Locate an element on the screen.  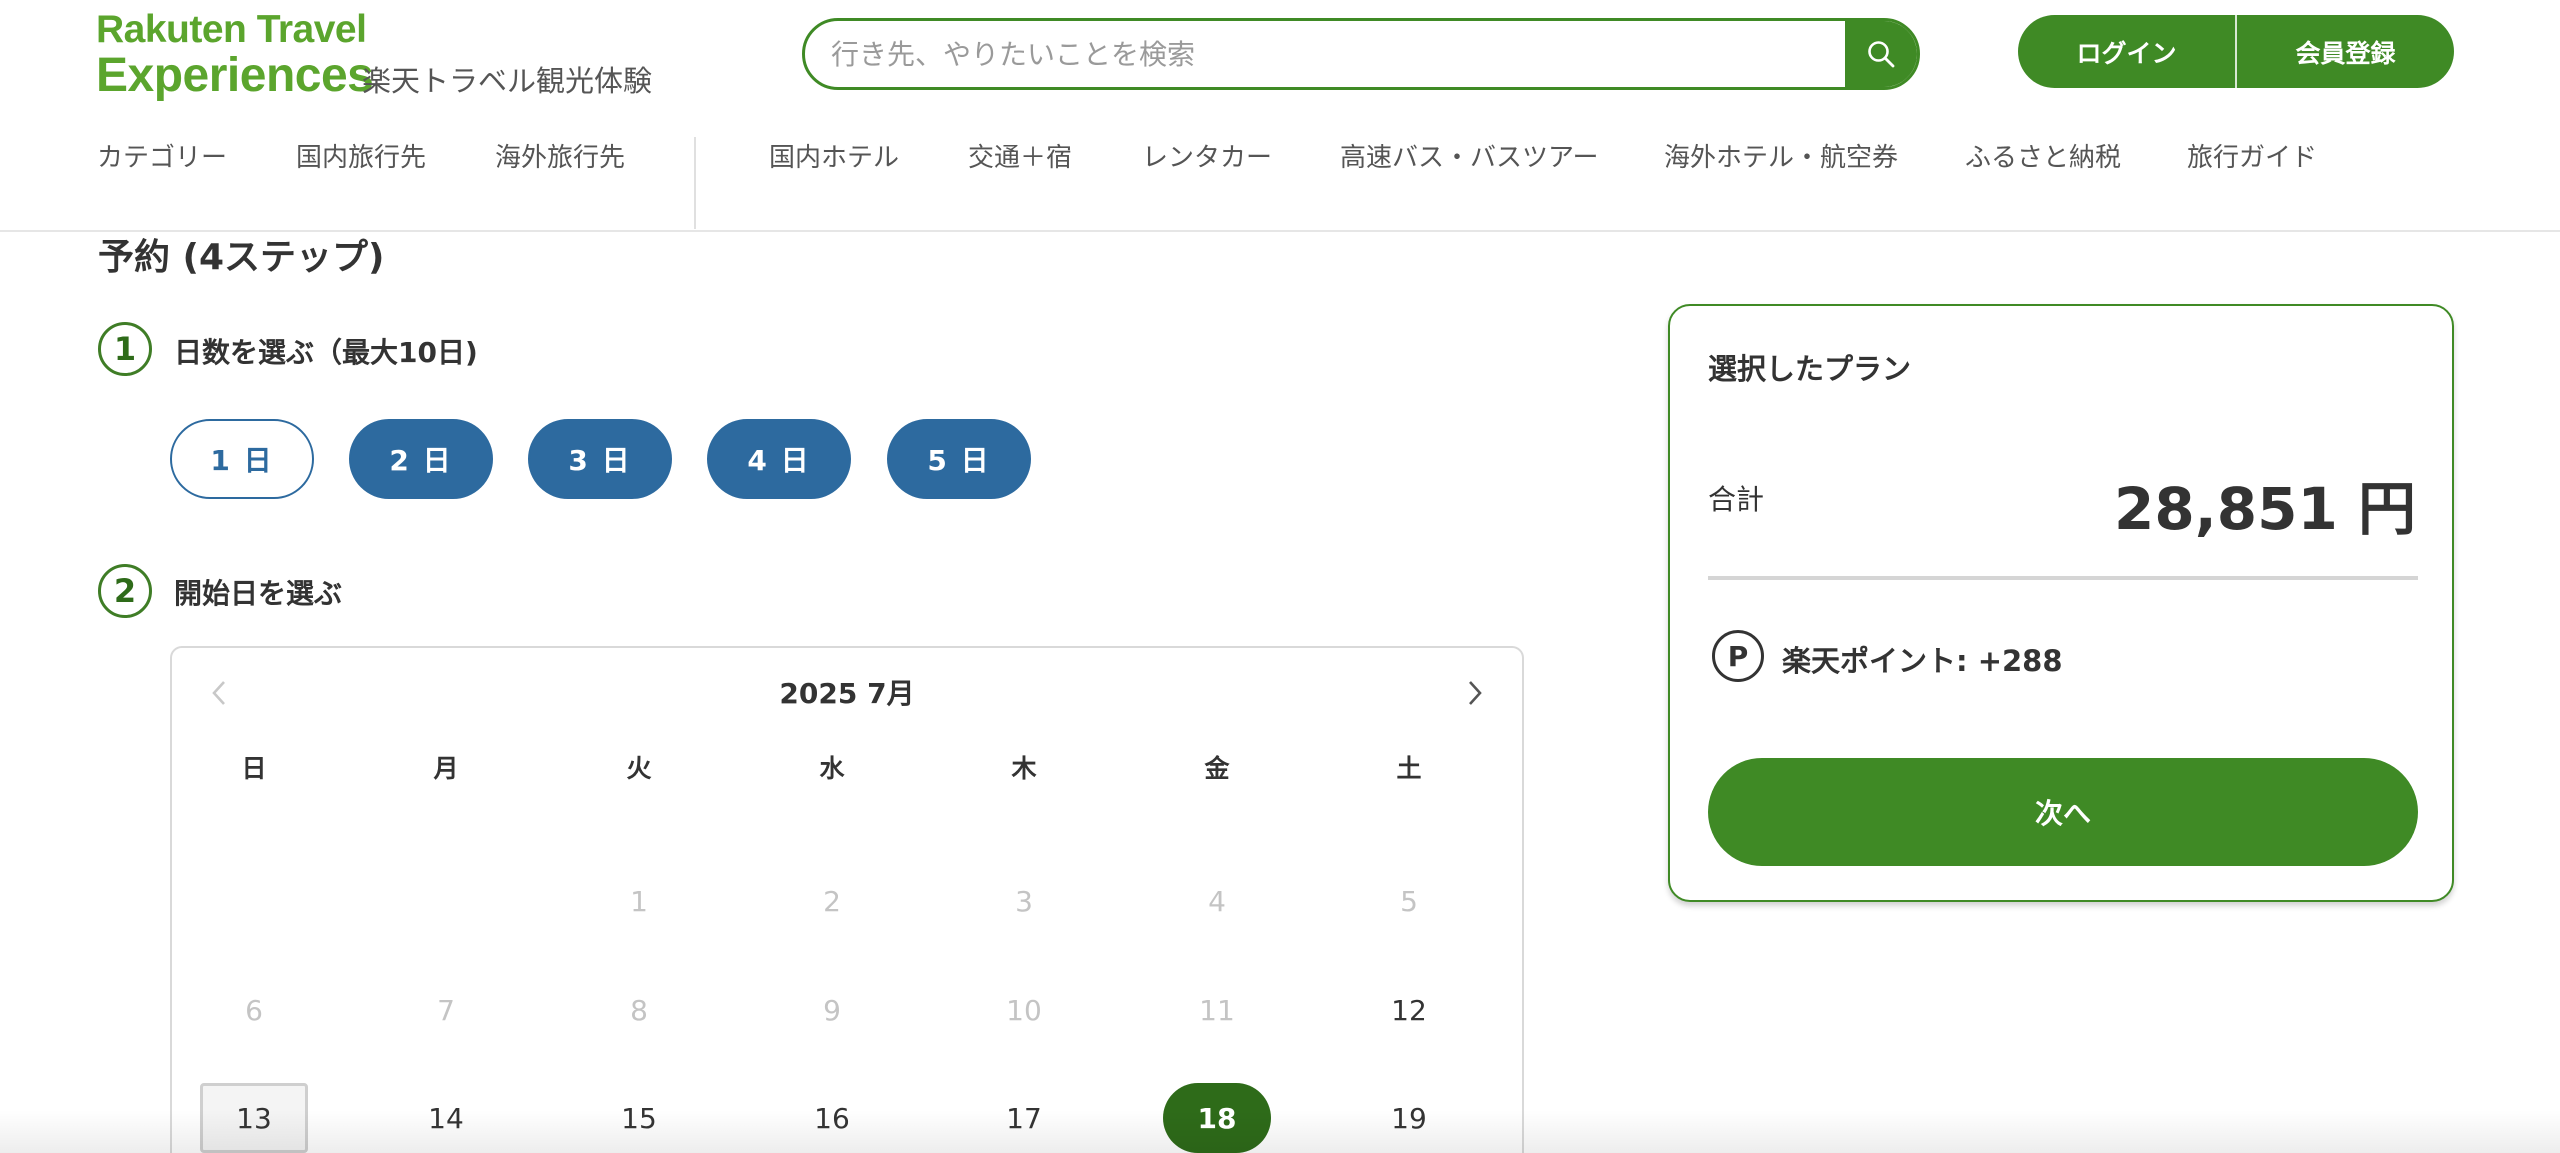
calendar-day-number: 18 is located at coordinates (1217, 1118).